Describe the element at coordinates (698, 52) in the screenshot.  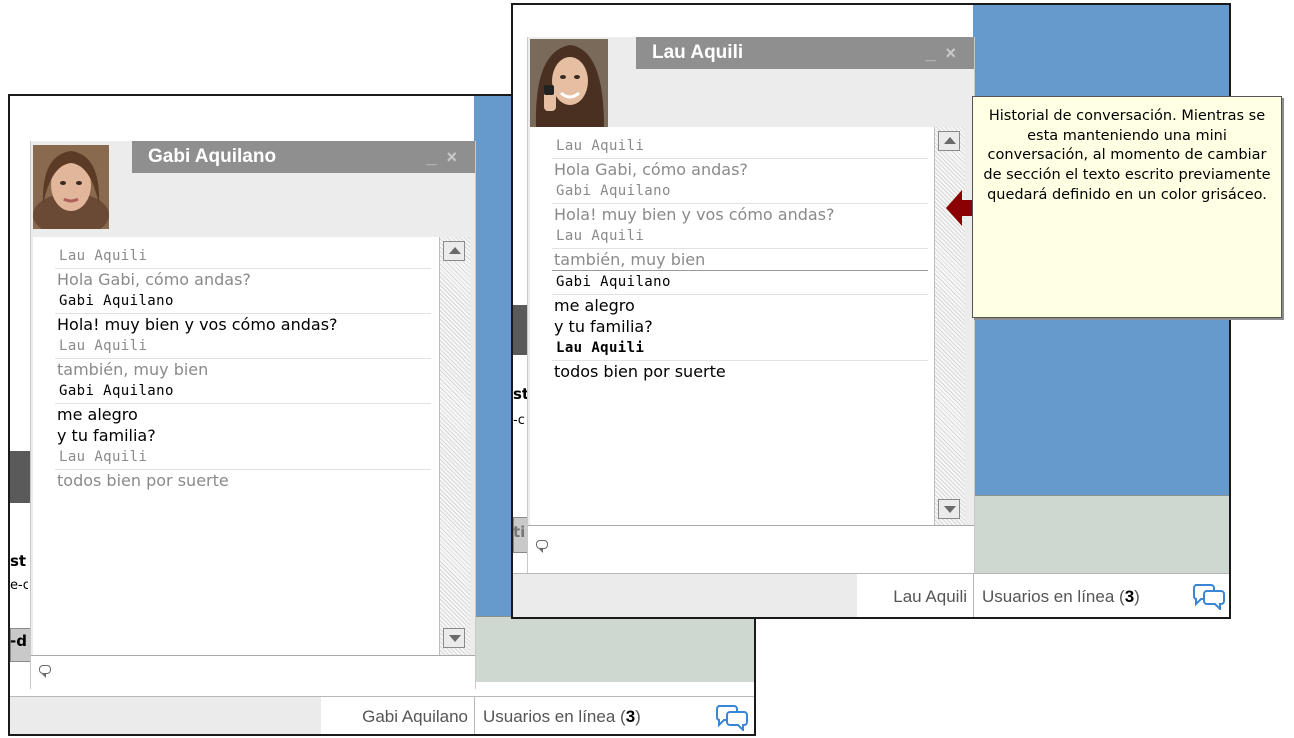
I see `chat-title: Lau Aquili` at that location.